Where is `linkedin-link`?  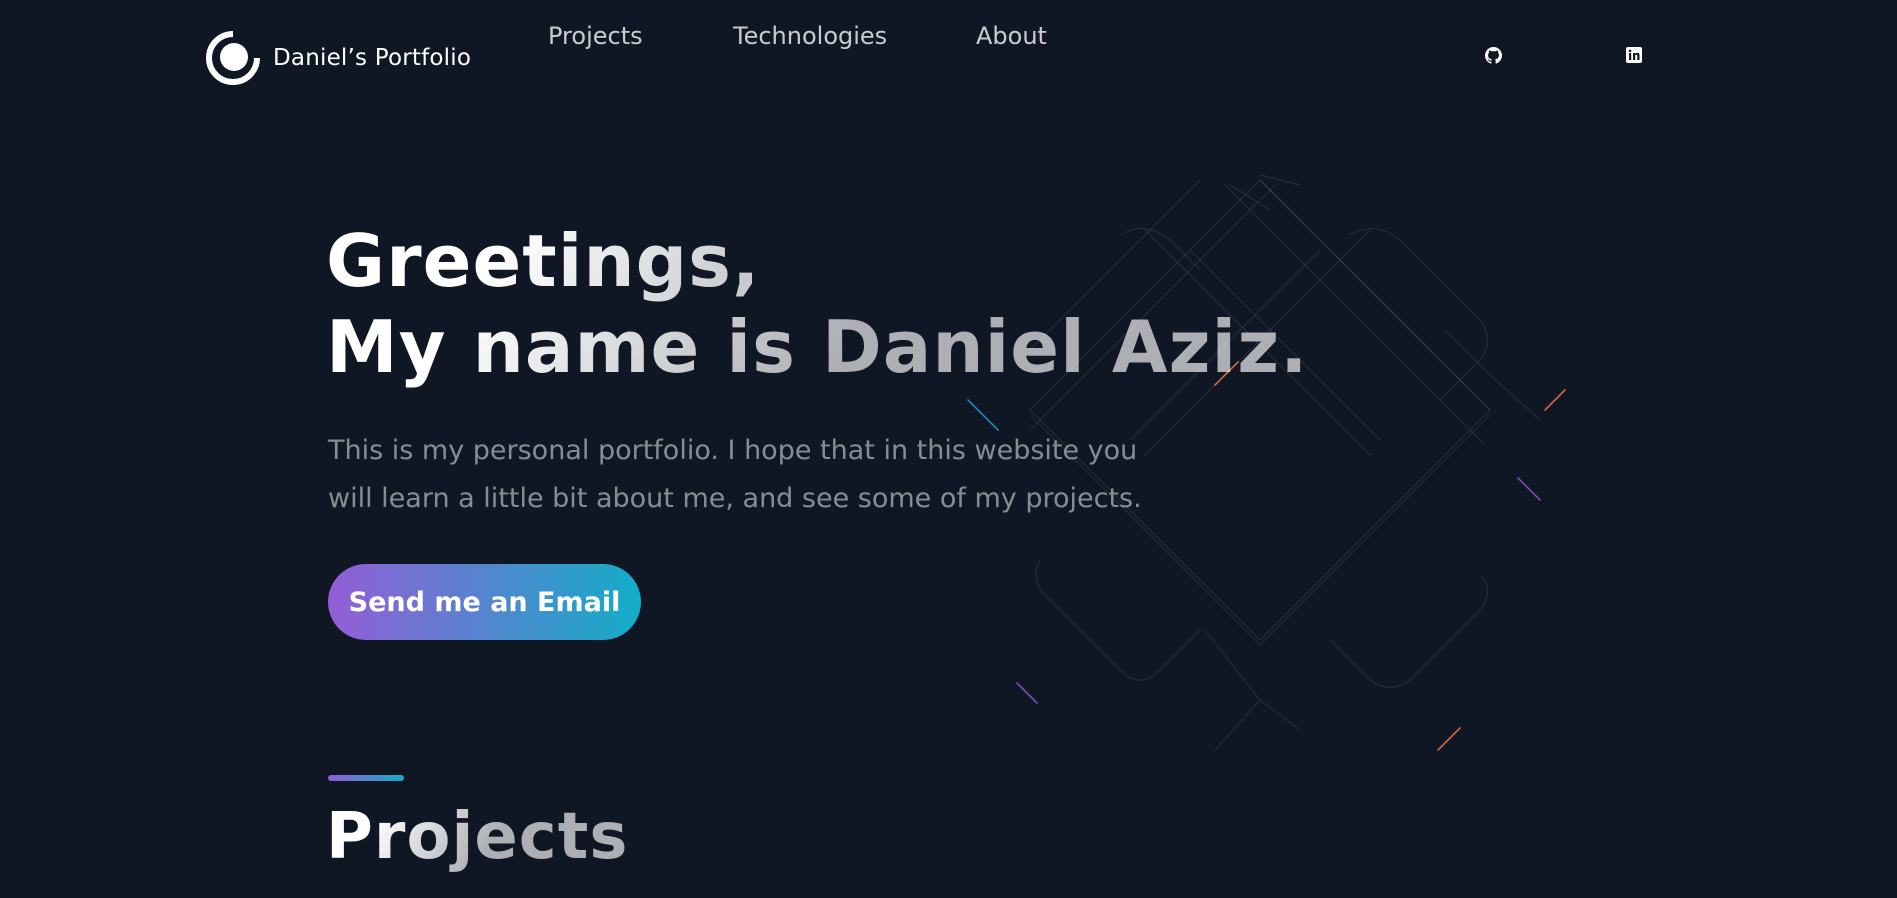 linkedin-link is located at coordinates (1634, 55).